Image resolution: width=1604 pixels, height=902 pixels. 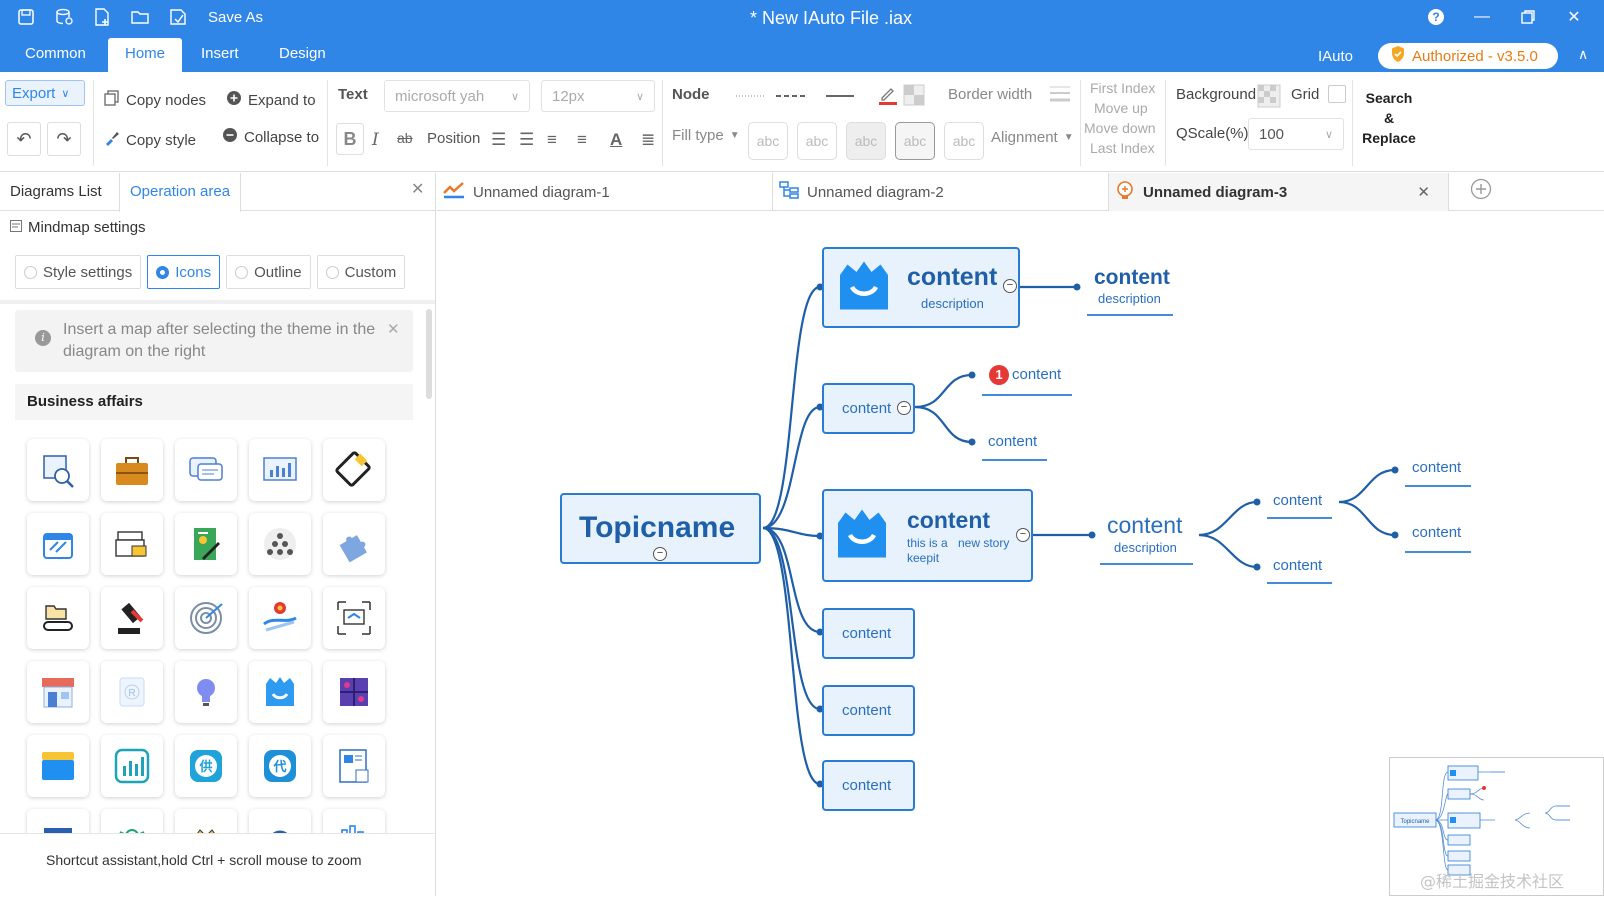 I want to click on target-icon, so click(x=206, y=618).